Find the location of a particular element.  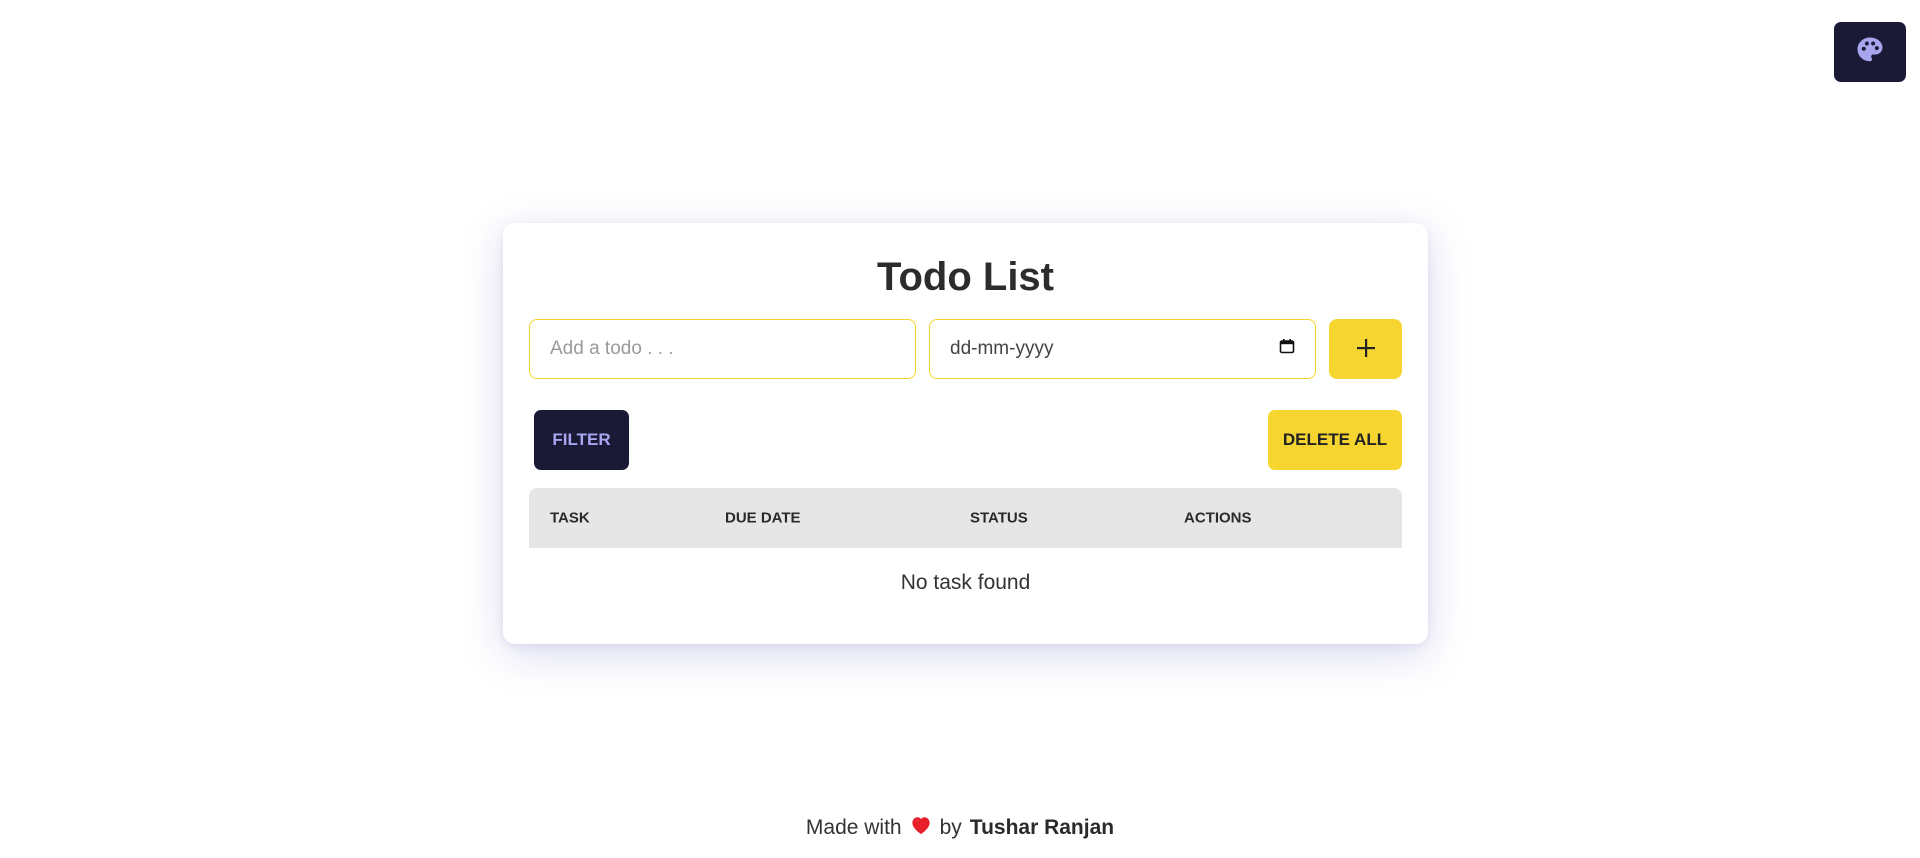

filter-button: FILTER is located at coordinates (581, 440).